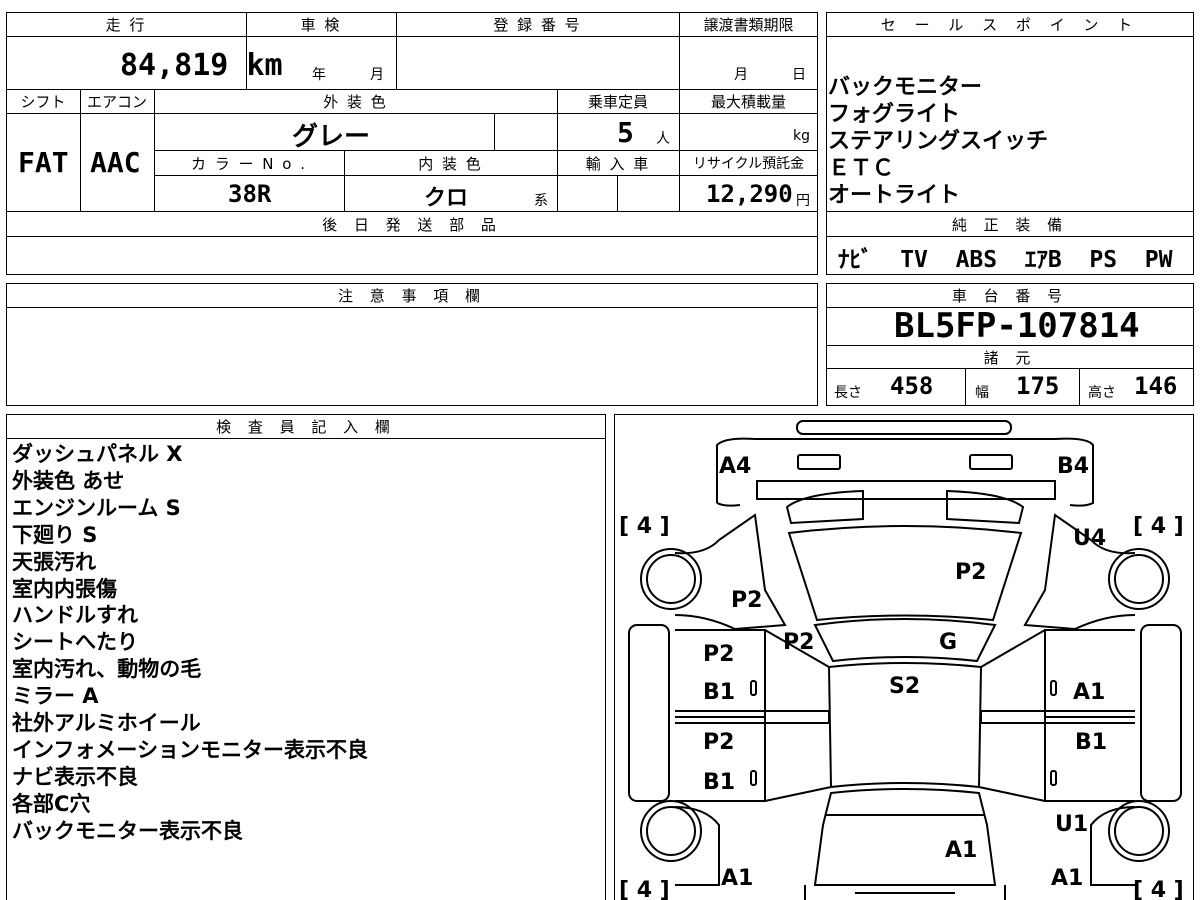 This screenshot has height=900, width=1200. What do you see at coordinates (1156, 386) in the screenshot?
I see `height-value: 146` at bounding box center [1156, 386].